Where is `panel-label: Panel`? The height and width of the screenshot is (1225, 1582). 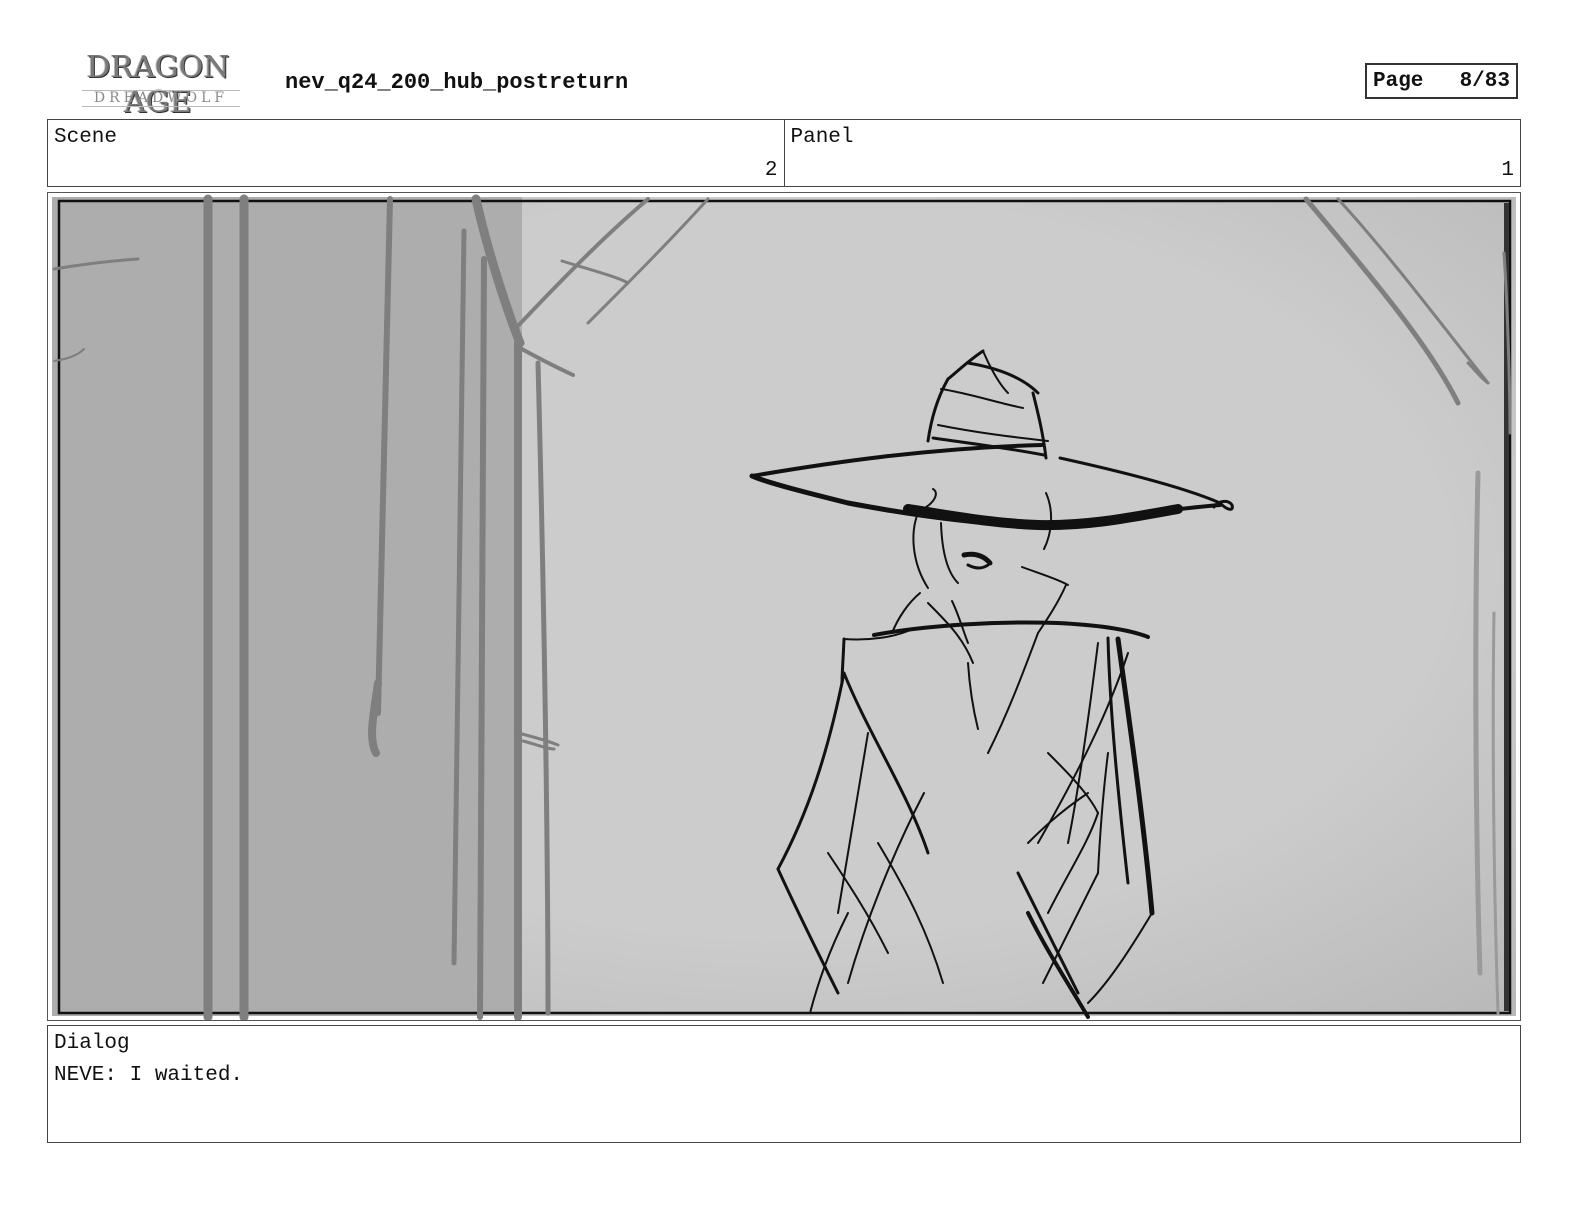
panel-label: Panel is located at coordinates (822, 137).